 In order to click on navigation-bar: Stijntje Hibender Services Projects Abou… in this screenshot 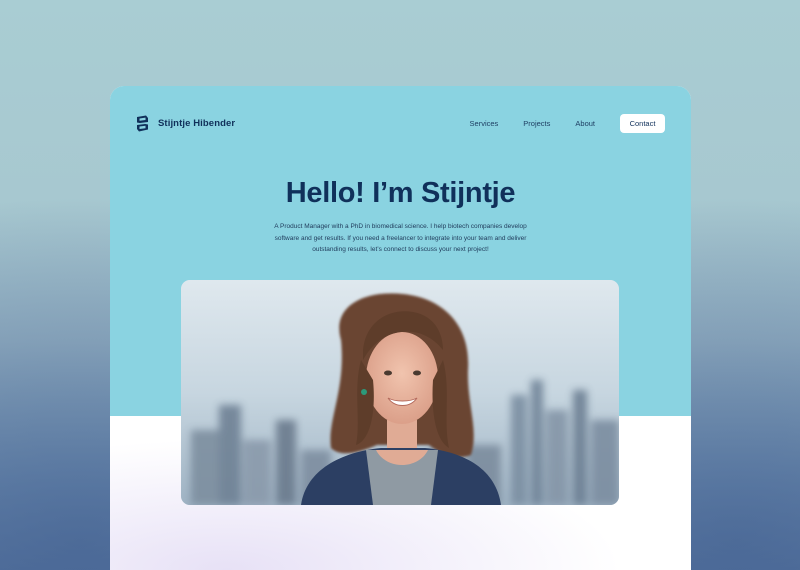, I will do `click(400, 123)`.